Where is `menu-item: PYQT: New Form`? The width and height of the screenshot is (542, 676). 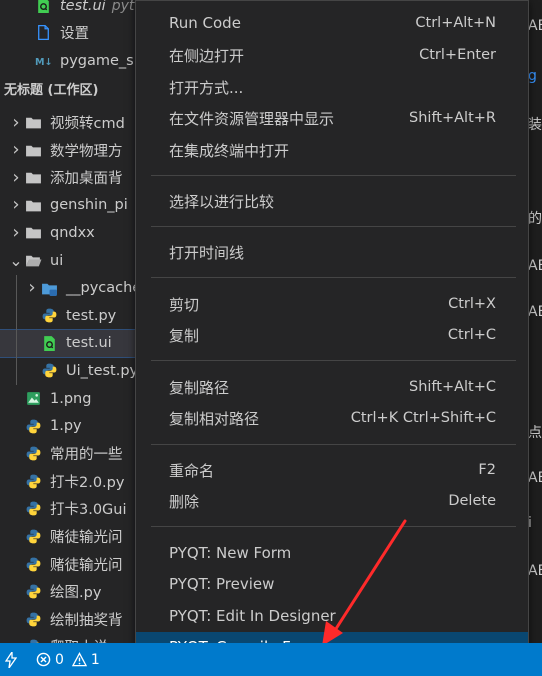
menu-item: PYQT: New Form is located at coordinates (332, 553).